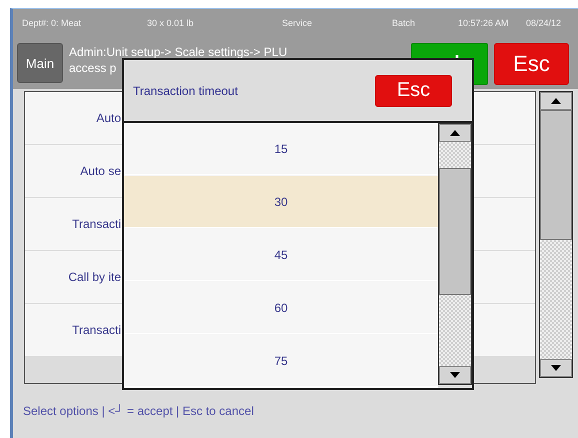  I want to click on date-label: 08/24/12, so click(544, 23).